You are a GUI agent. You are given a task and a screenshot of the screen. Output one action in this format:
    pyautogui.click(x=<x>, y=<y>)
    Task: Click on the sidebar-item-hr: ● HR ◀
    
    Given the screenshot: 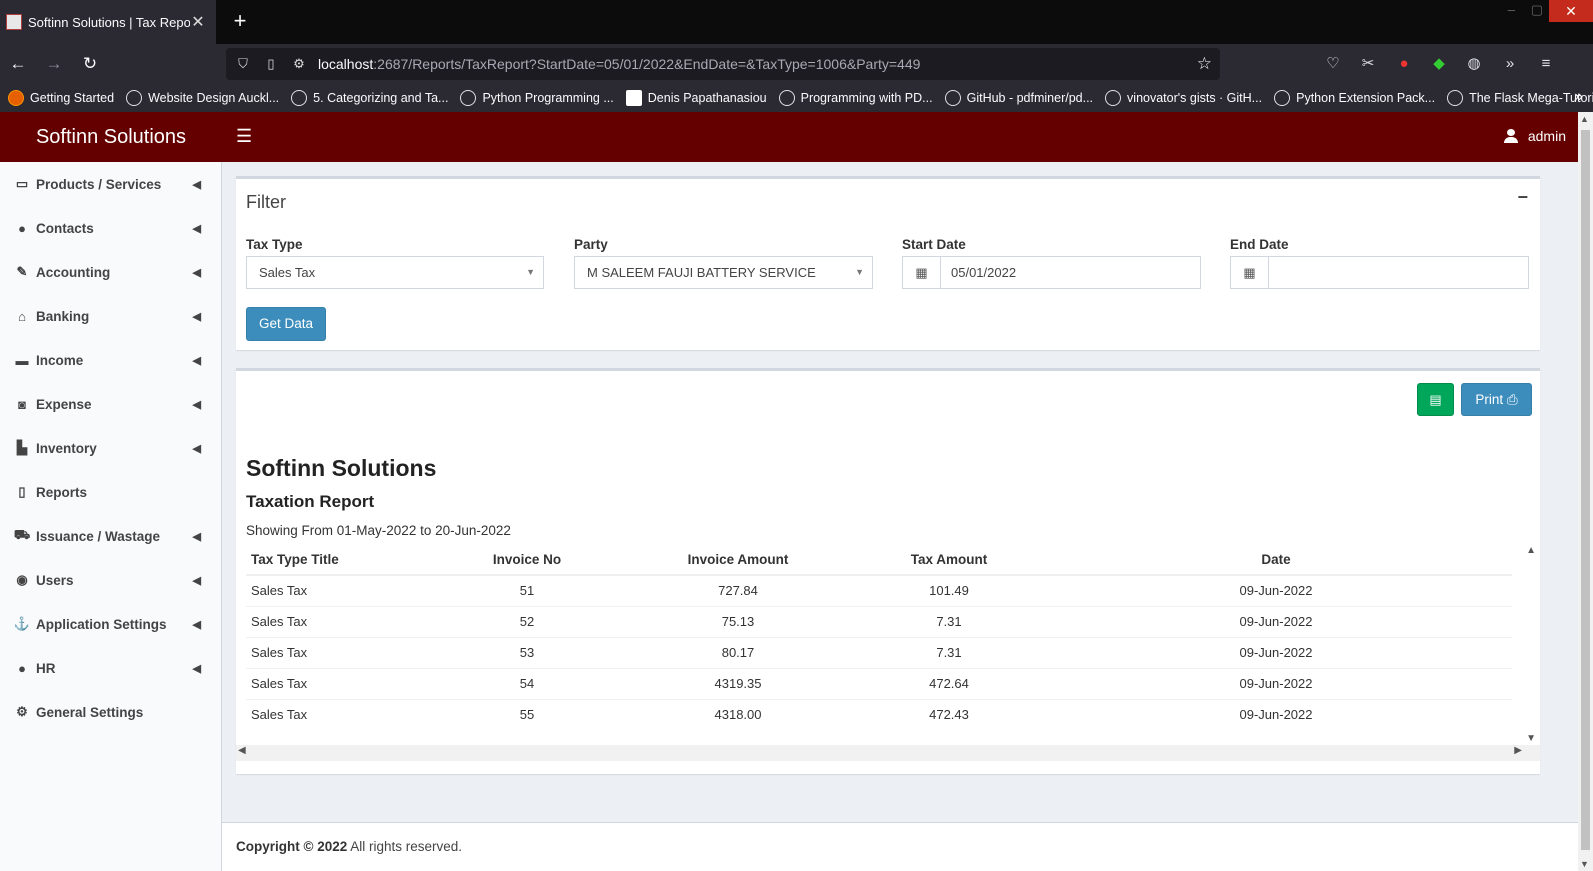 What is the action you would take?
    pyautogui.click(x=110, y=668)
    